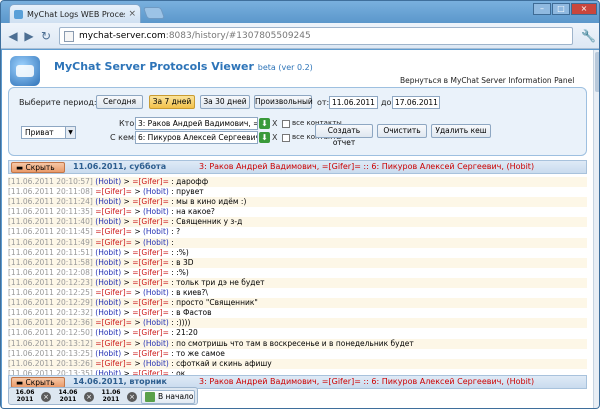 The height and width of the screenshot is (409, 600). Describe the element at coordinates (584, 9) in the screenshot. I see `window-close-button: ×` at that location.